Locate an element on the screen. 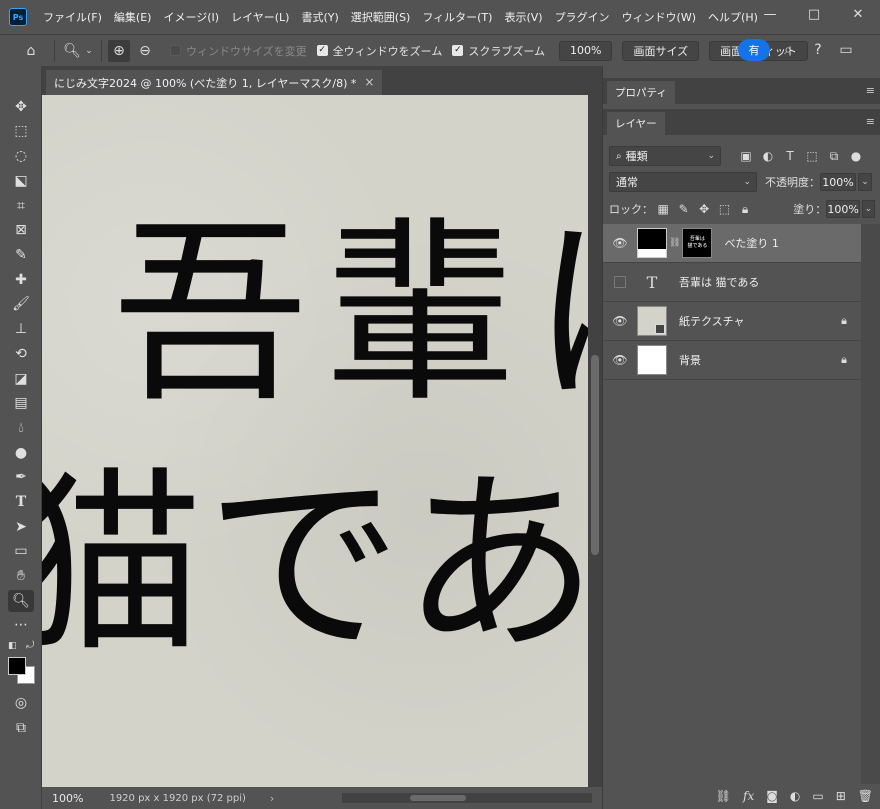 The height and width of the screenshot is (809, 880). menu-filter: フィルター(T) is located at coordinates (457, 17).